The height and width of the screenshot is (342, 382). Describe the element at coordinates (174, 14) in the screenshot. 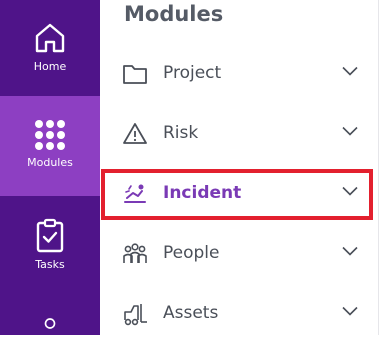

I see `panel-title: Modules` at that location.